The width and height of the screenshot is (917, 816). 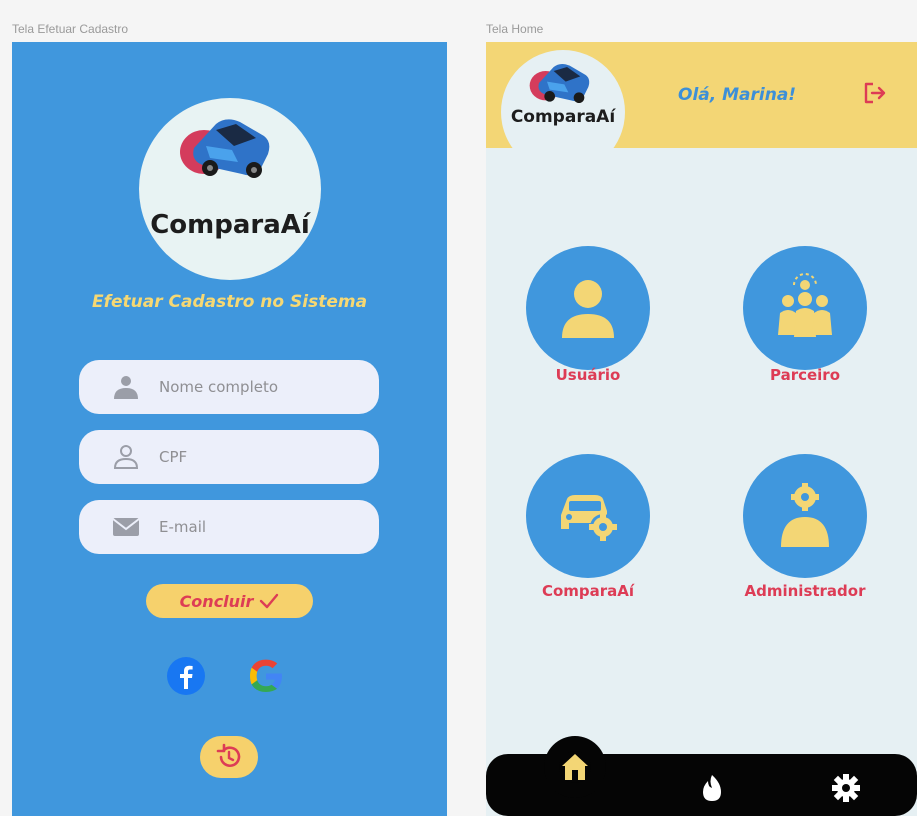 I want to click on nav-home-button, so click(x=575, y=767).